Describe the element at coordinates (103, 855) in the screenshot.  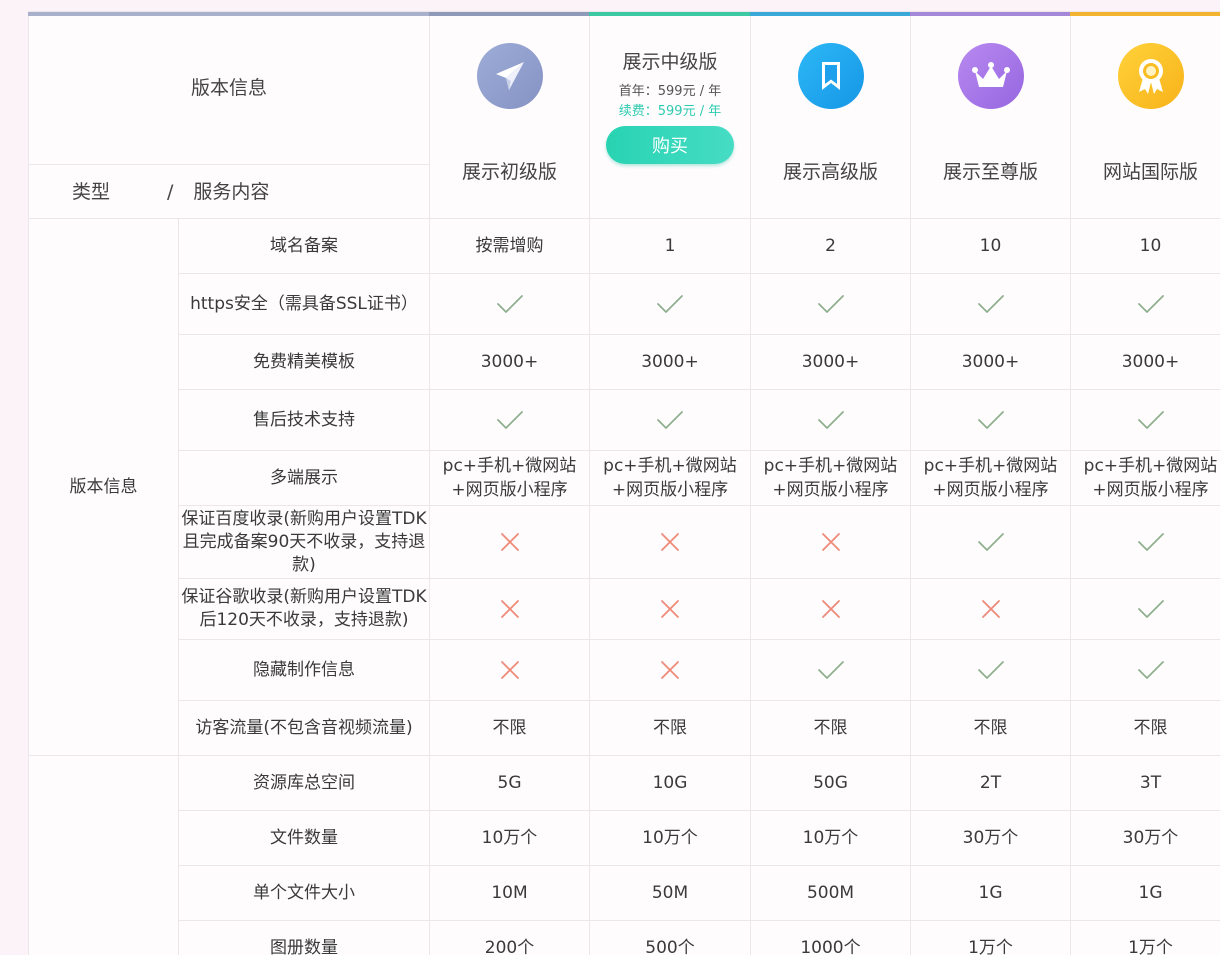
I see `category-cell` at that location.